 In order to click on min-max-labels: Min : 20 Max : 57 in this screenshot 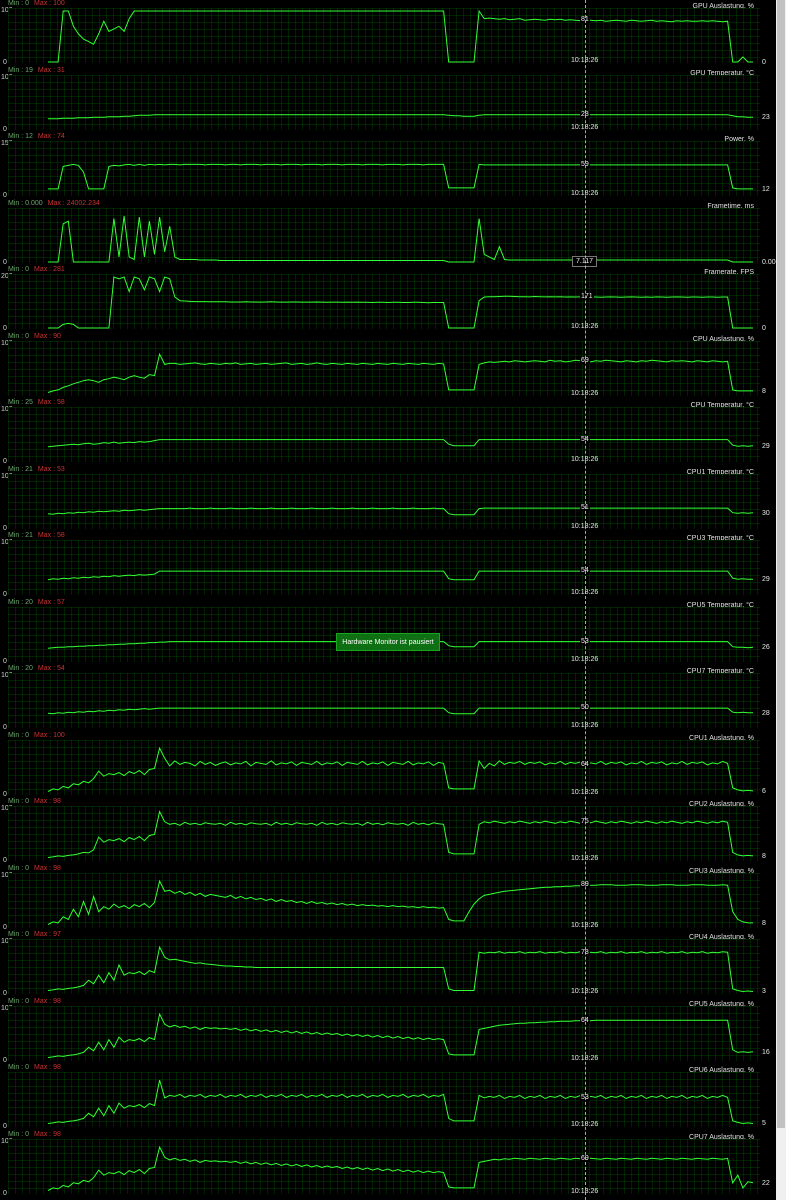, I will do `click(36, 602)`.